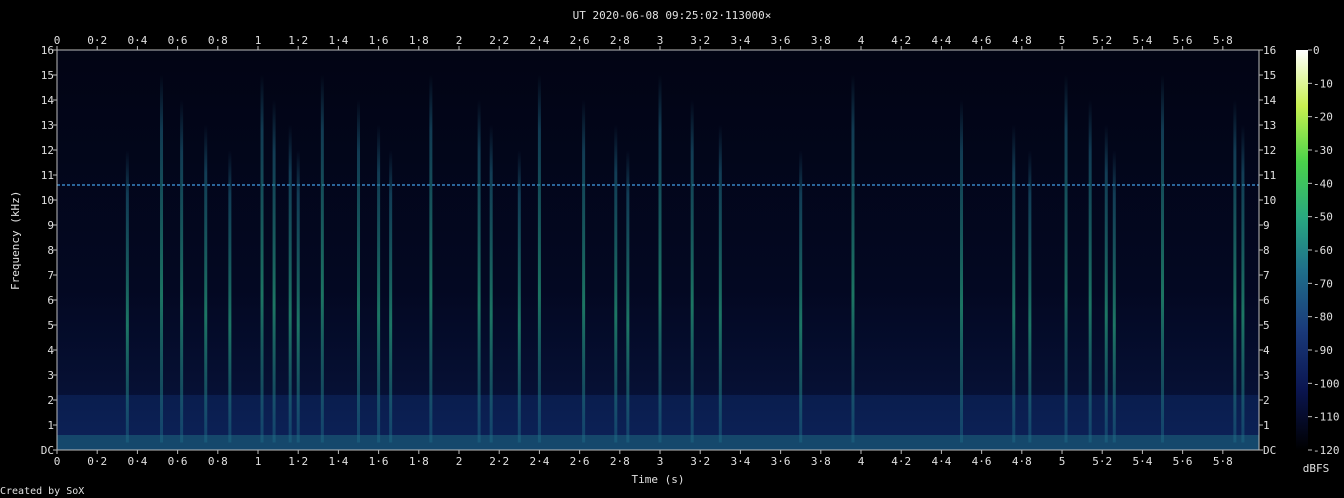 This screenshot has width=1344, height=498. What do you see at coordinates (499, 461) in the screenshot?
I see `x-tick-label-bottom: 2·2` at bounding box center [499, 461].